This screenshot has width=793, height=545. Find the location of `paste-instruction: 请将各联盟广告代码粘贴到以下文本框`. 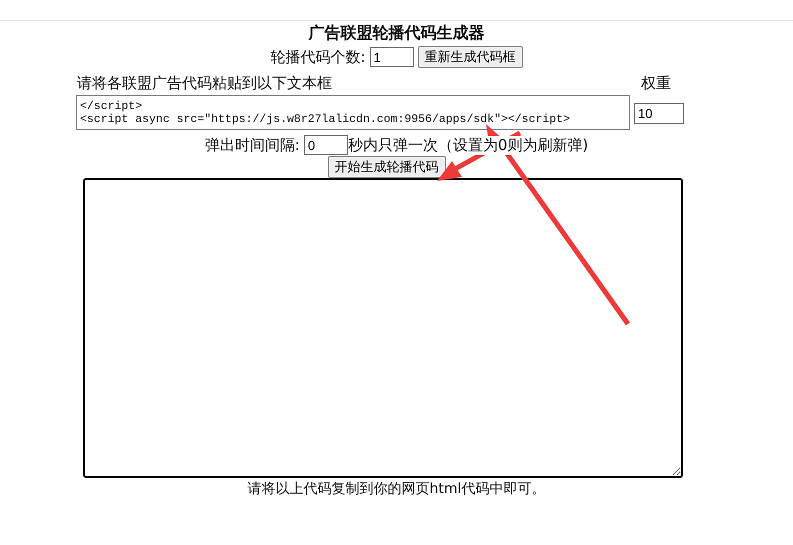

paste-instruction: 请将各联盟广告代码粘贴到以下文本框 is located at coordinates (204, 83).